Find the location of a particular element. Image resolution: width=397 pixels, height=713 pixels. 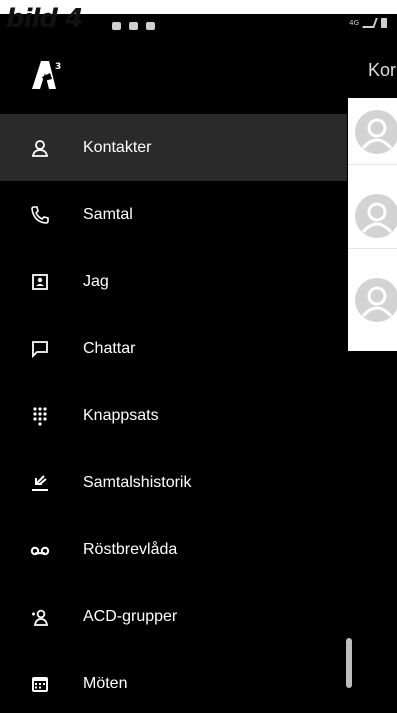

menu-item-label: Chattar is located at coordinates (109, 348).